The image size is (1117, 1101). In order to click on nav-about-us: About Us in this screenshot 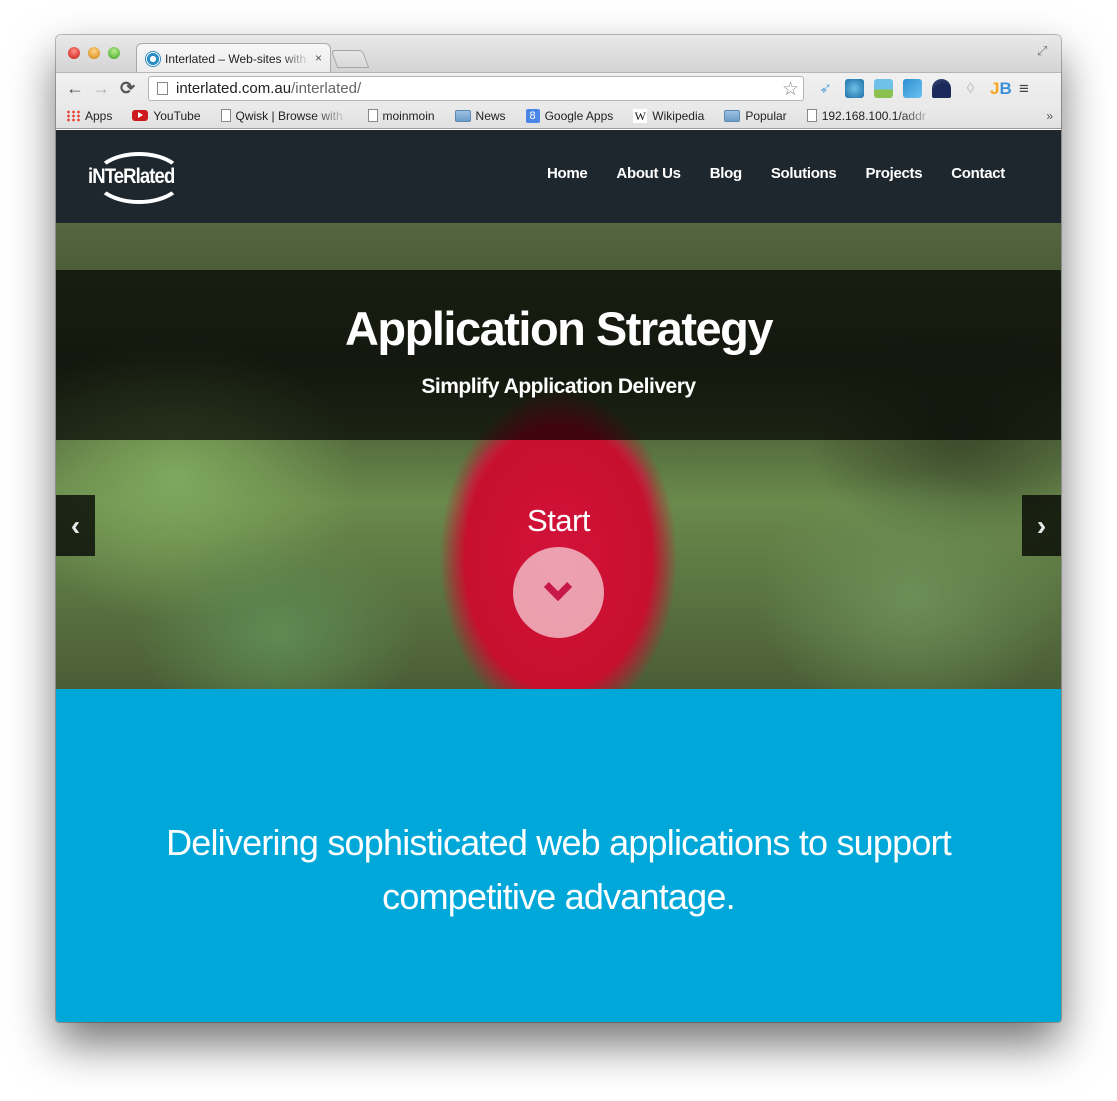, I will do `click(648, 173)`.